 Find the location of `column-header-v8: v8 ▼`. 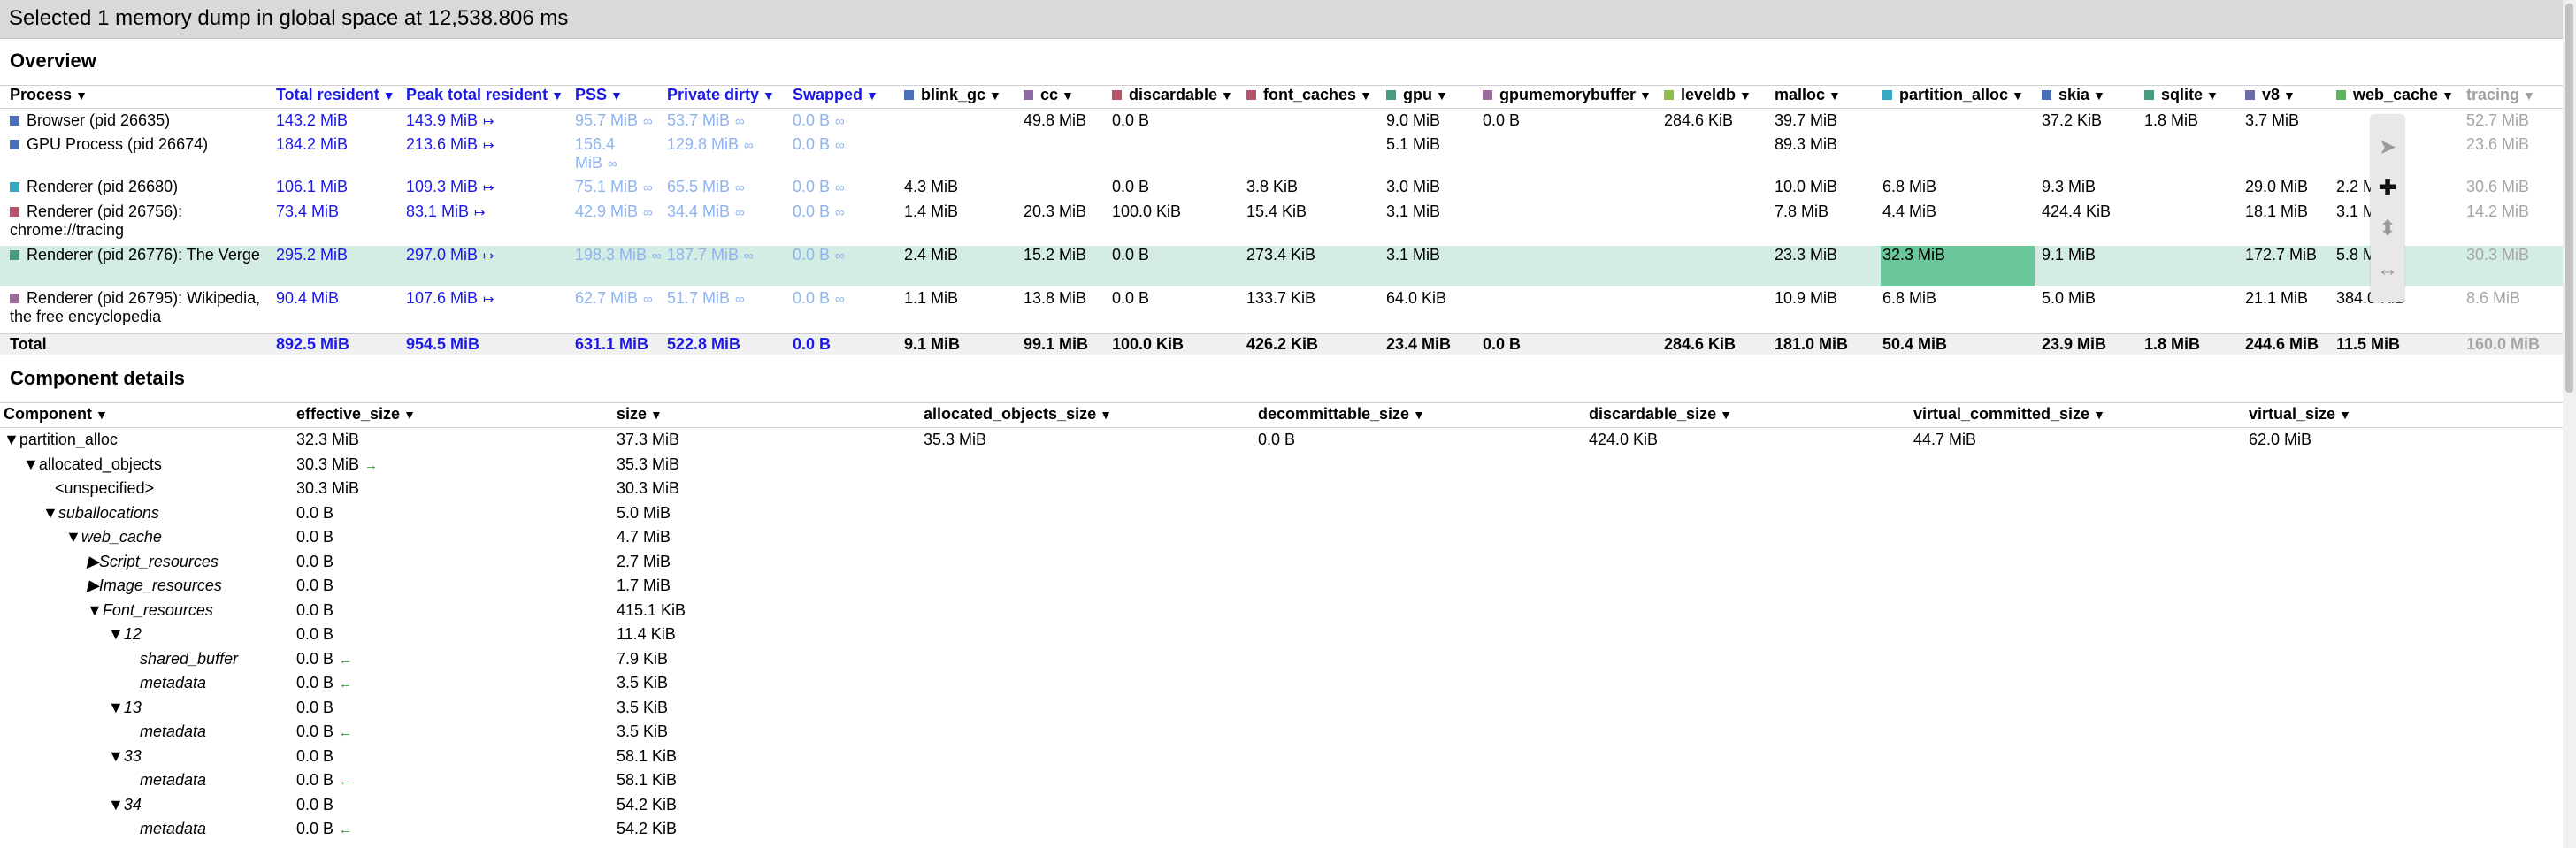

column-header-v8: v8 ▼ is located at coordinates (2270, 95).